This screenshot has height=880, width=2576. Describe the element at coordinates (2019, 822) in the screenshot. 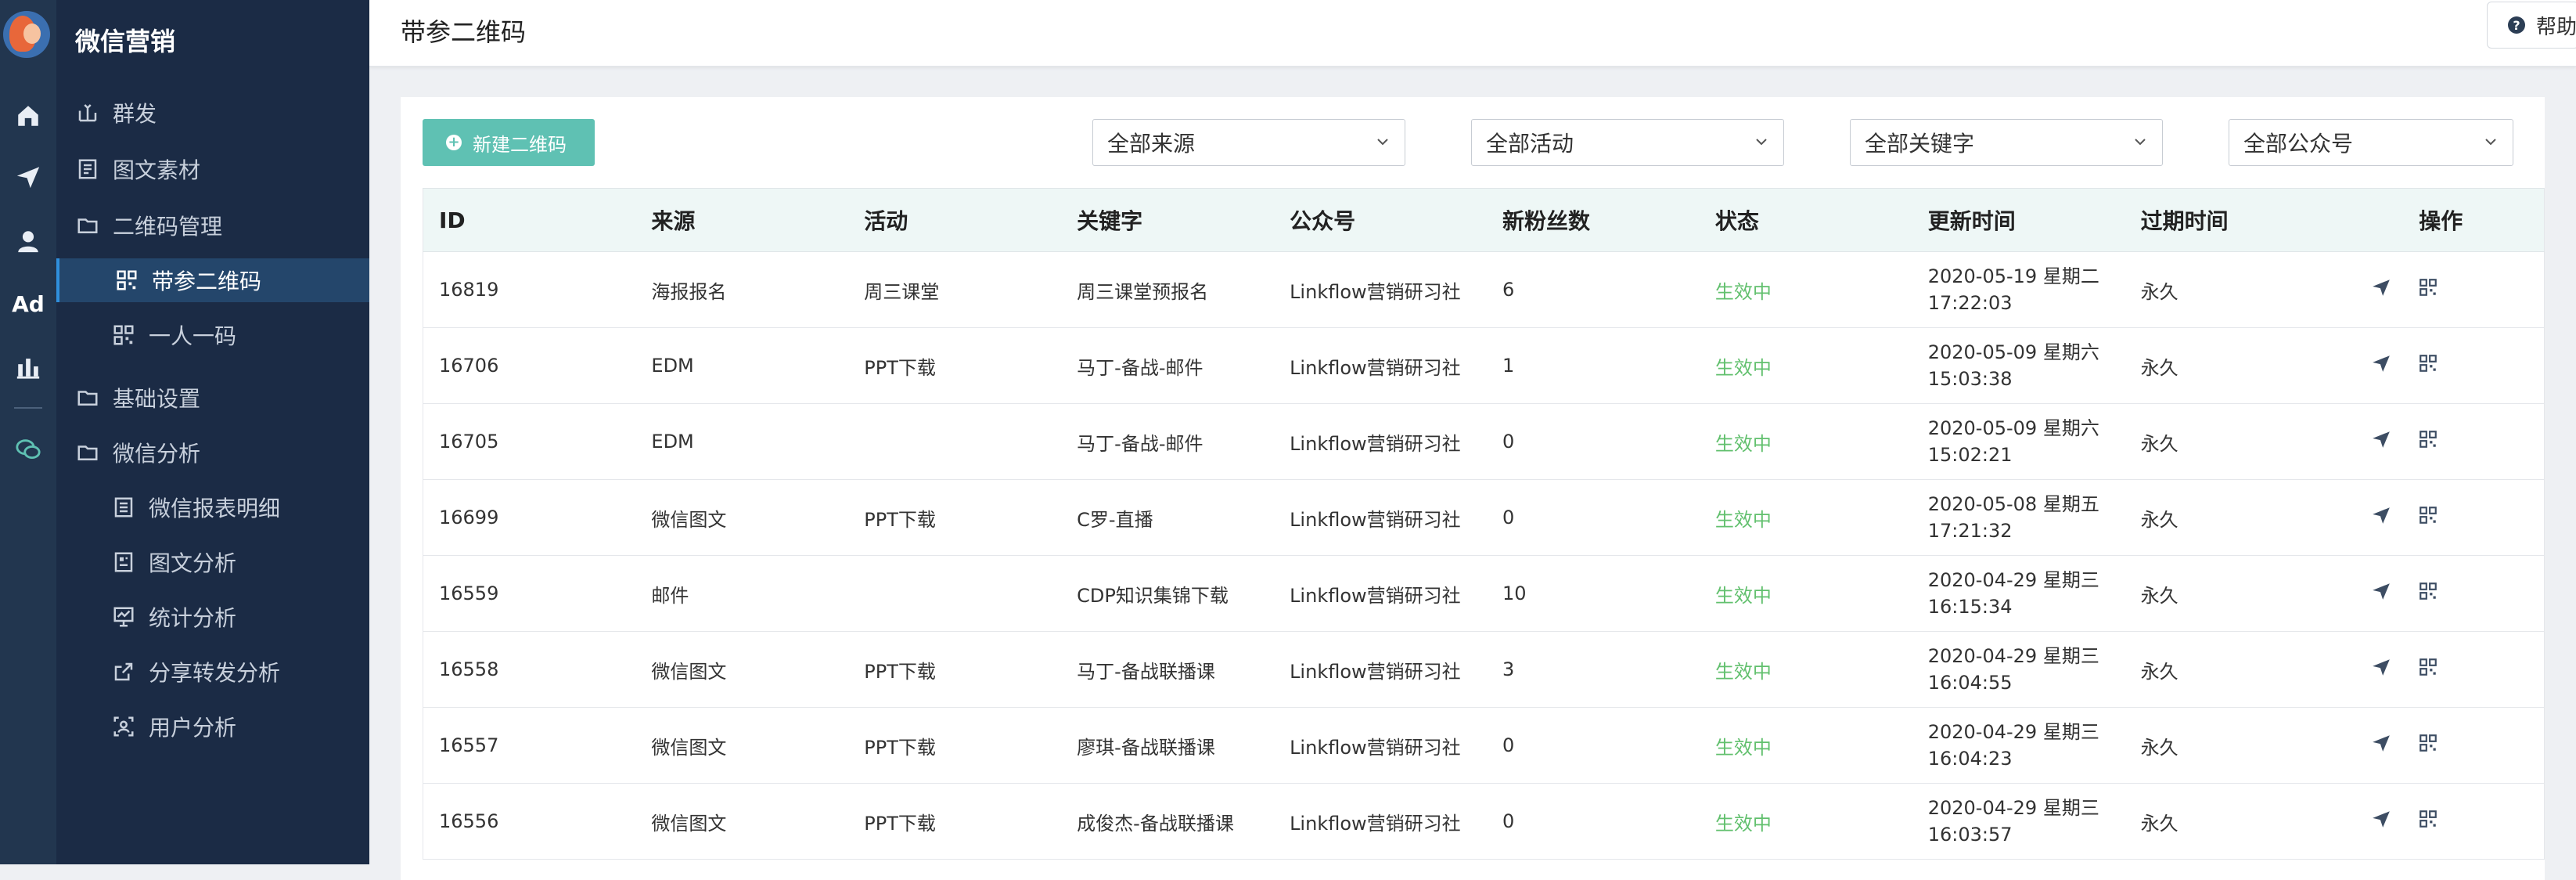

I see `cell-updated-time: 2020-04-29 星期三 16:03:57` at that location.